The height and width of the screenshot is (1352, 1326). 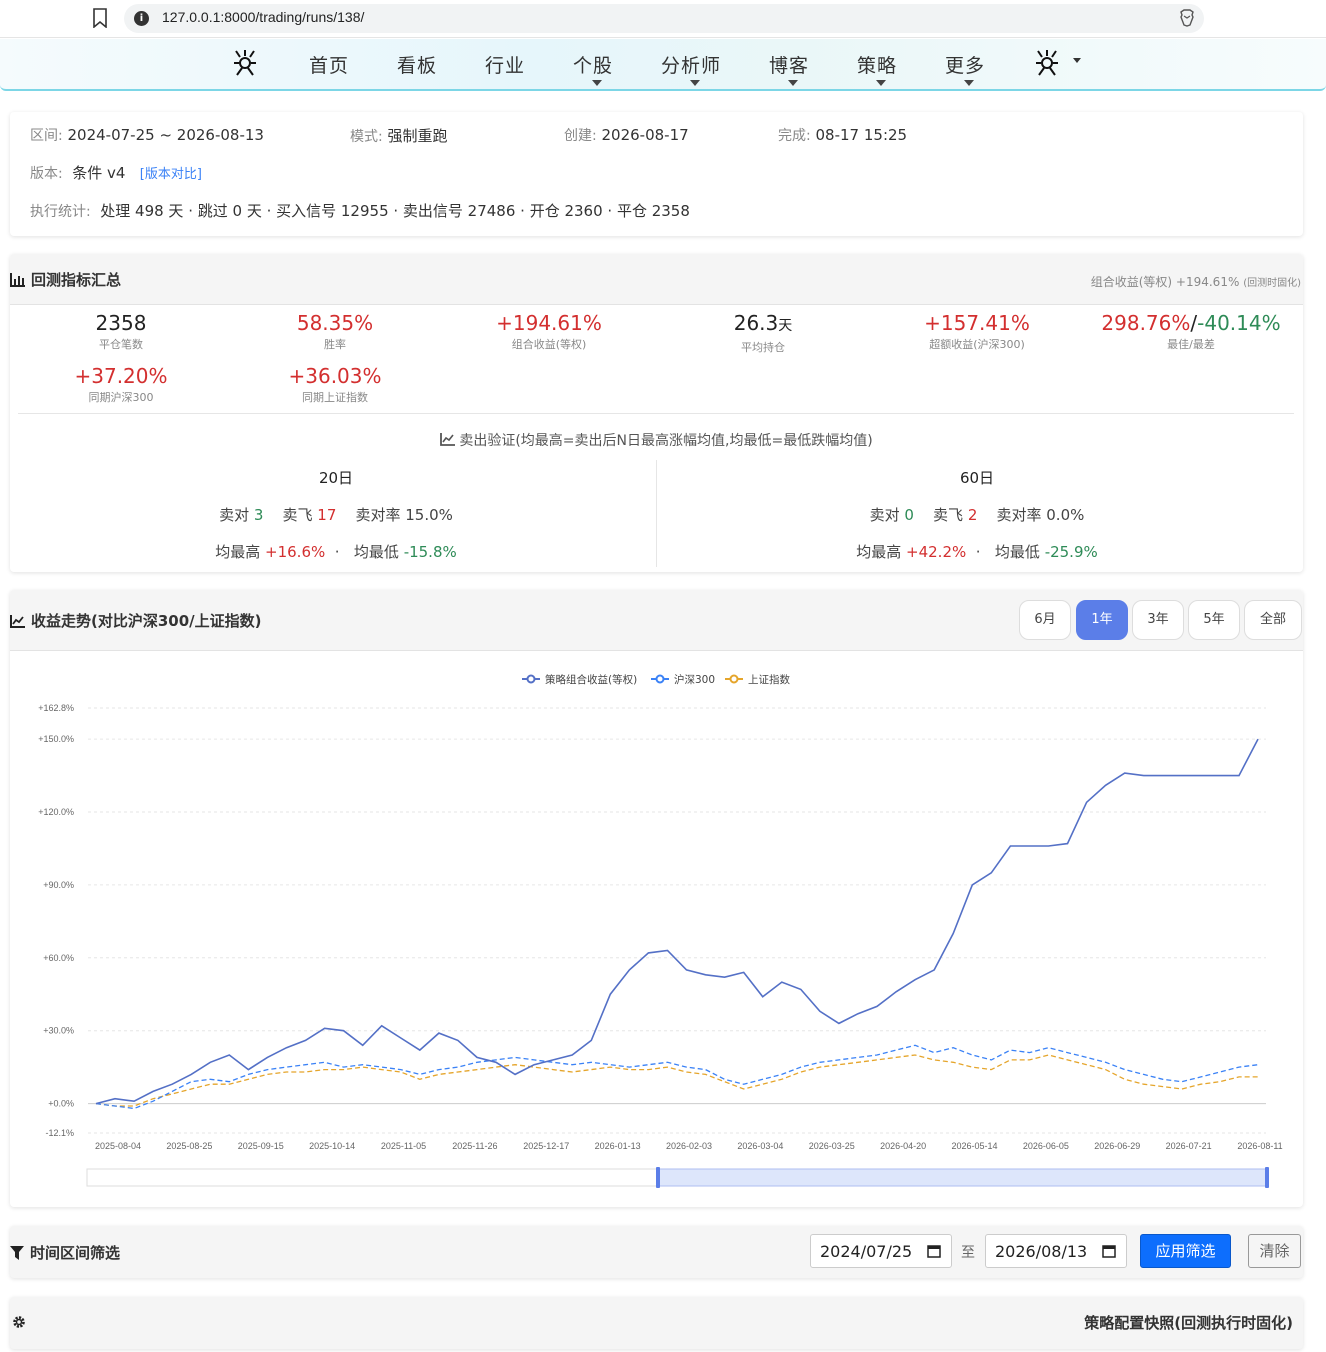 I want to click on metric-portfolio-return: +194.61% 组合收益(等权), so click(x=549, y=331).